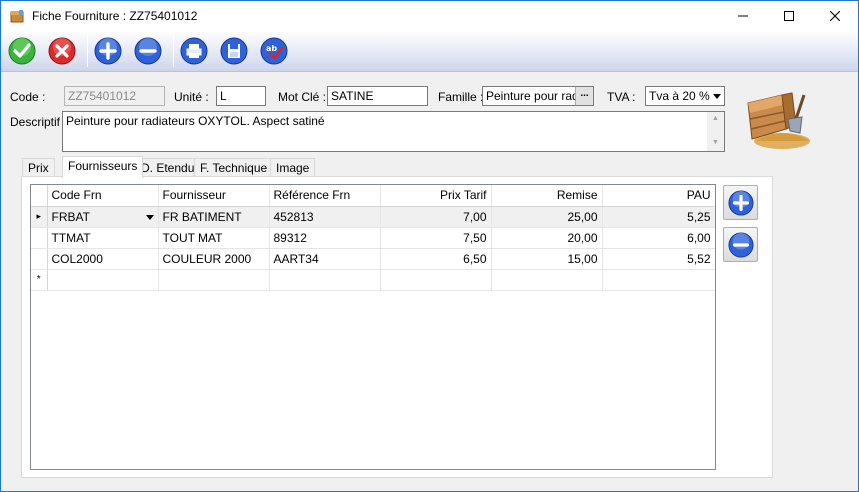  Describe the element at coordinates (17, 16) in the screenshot. I see `box-icon` at that location.